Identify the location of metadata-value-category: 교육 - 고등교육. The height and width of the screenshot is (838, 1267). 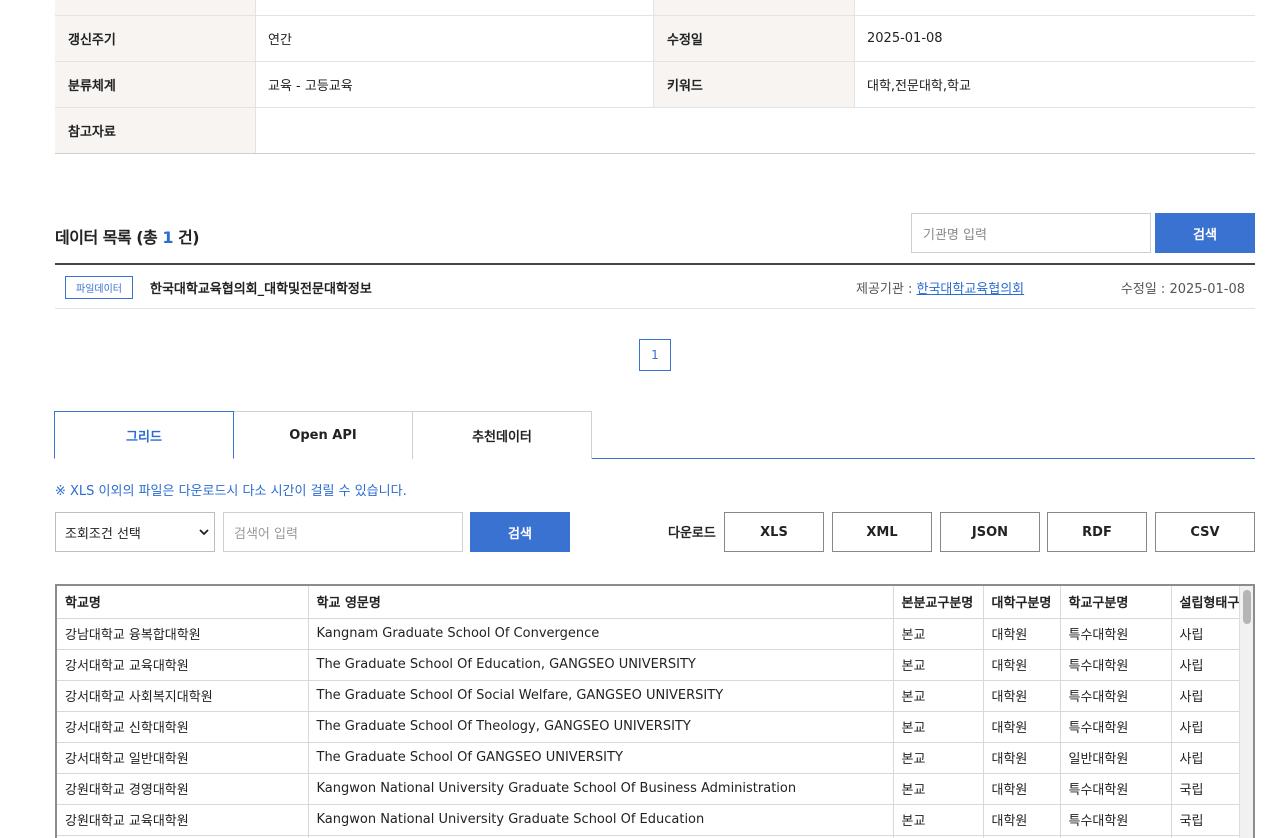
(455, 84).